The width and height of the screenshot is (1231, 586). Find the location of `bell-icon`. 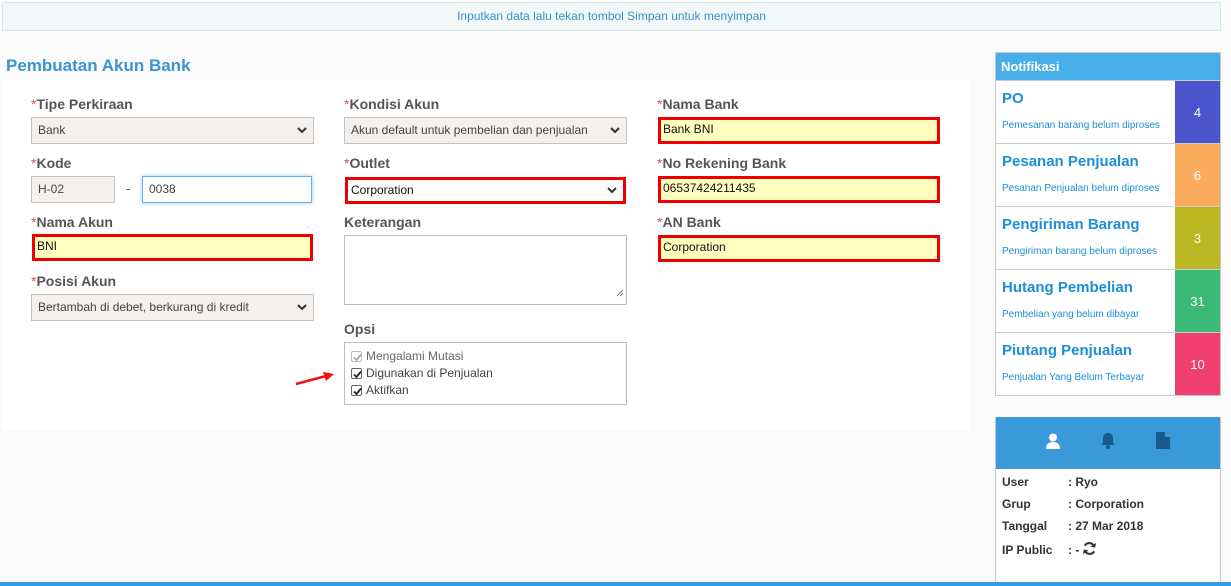

bell-icon is located at coordinates (1108, 443).